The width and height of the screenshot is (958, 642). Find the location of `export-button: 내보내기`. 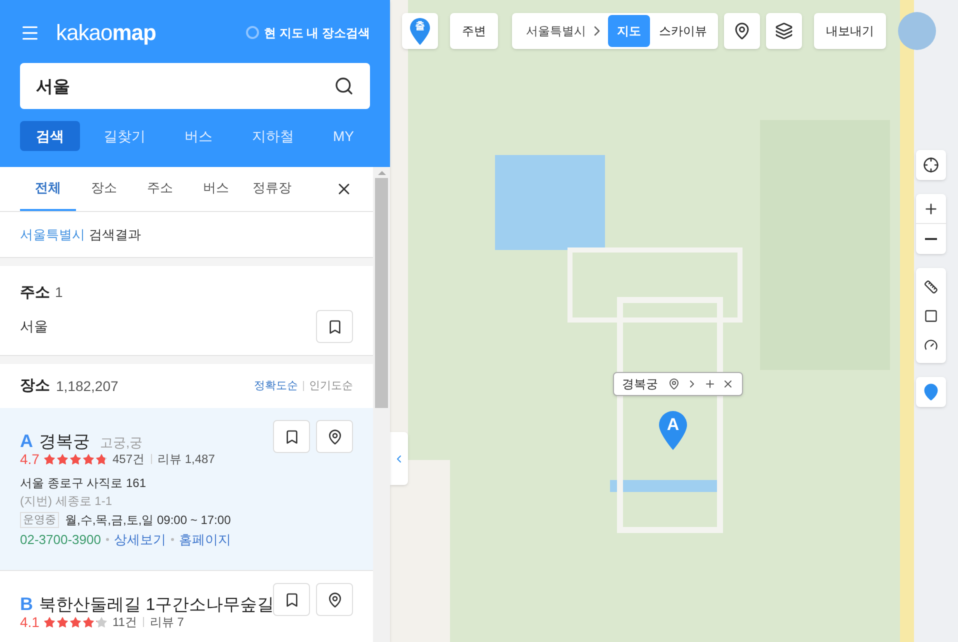

export-button: 내보내기 is located at coordinates (850, 31).